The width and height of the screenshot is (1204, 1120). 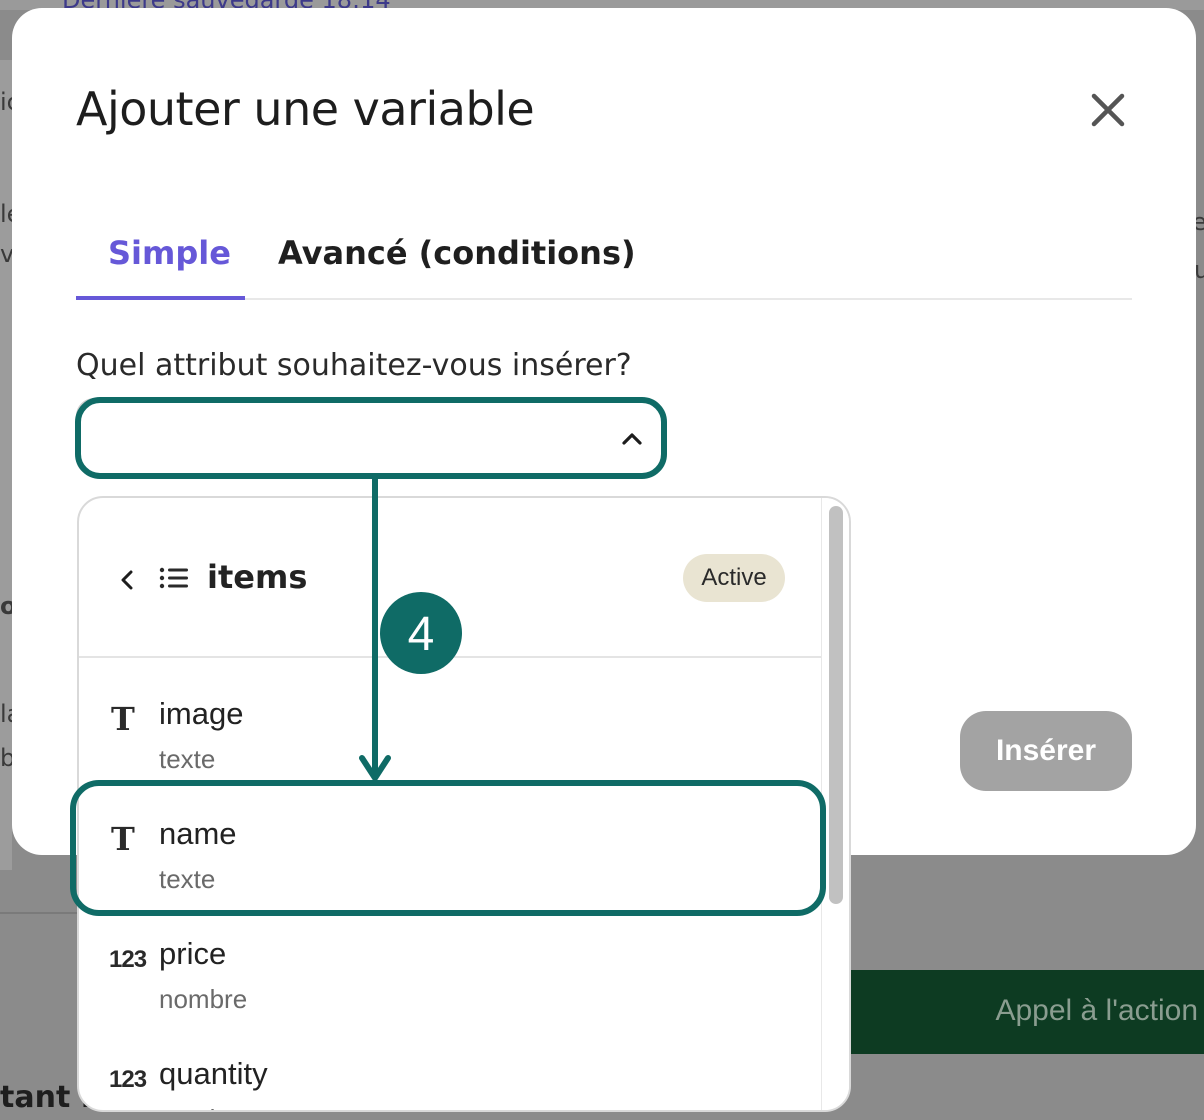 What do you see at coordinates (632, 438) in the screenshot?
I see `chevron-up-icon` at bounding box center [632, 438].